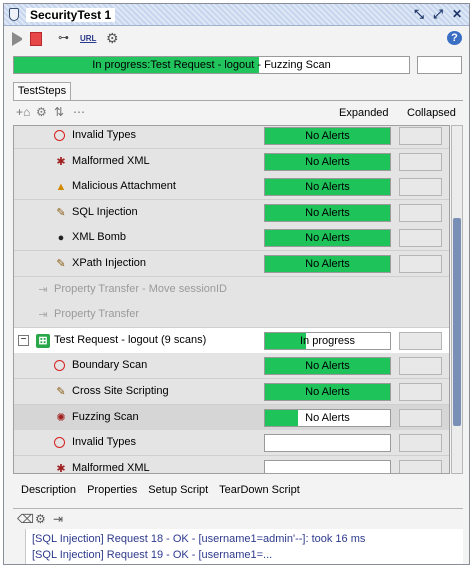  Describe the element at coordinates (17, 39) in the screenshot. I see `run-button` at that location.